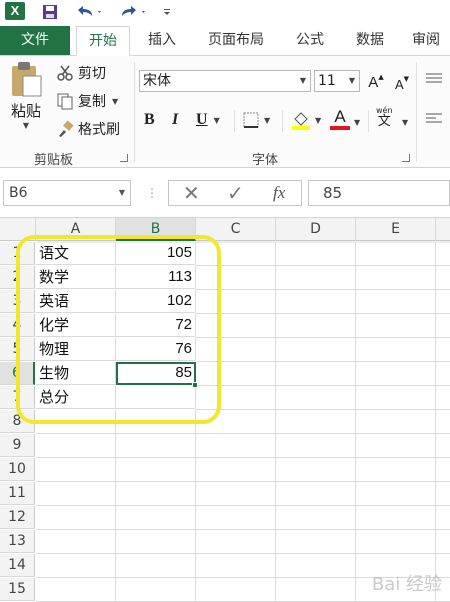  I want to click on undo-icon, so click(89, 12).